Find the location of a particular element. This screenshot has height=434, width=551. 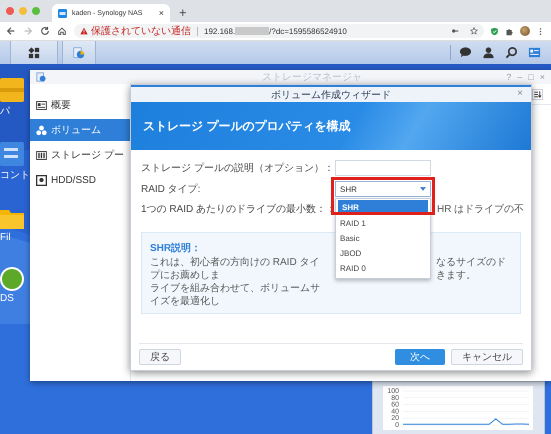

control-panel-icon is located at coordinates (12, 154).